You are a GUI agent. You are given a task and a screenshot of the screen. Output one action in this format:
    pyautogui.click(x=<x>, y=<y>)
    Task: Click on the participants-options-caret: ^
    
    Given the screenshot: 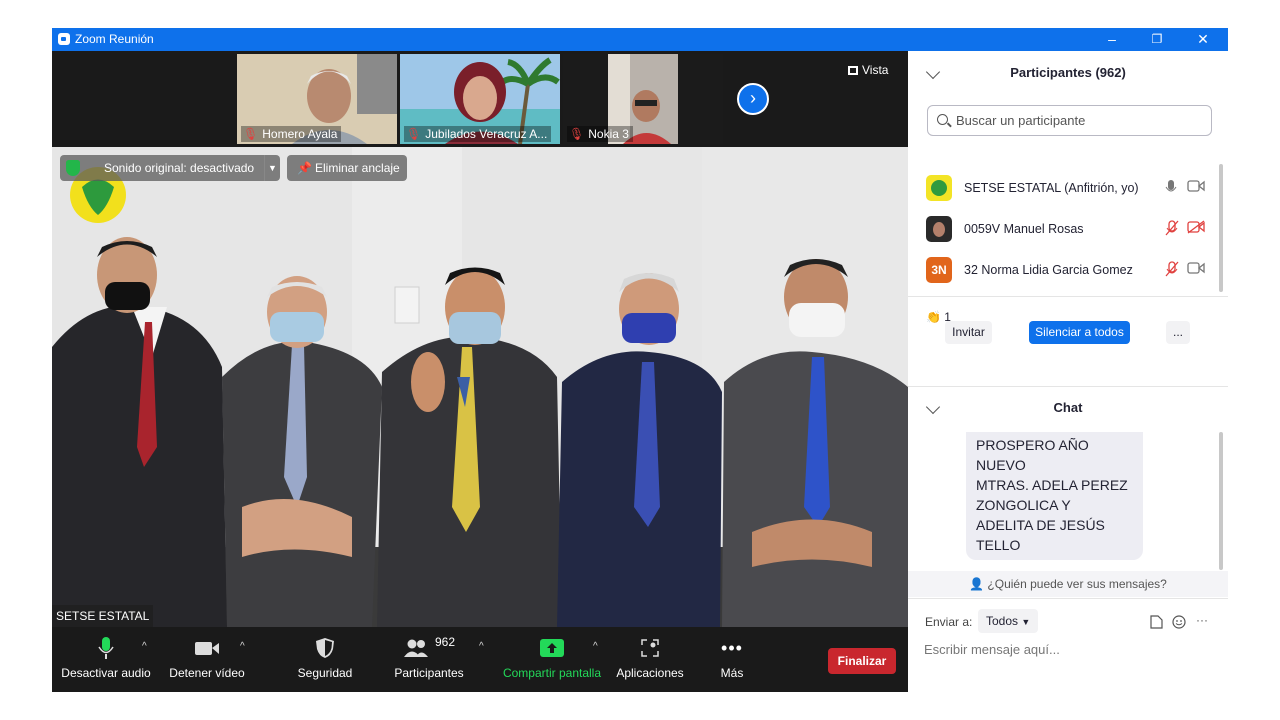 What is the action you would take?
    pyautogui.click(x=481, y=646)
    